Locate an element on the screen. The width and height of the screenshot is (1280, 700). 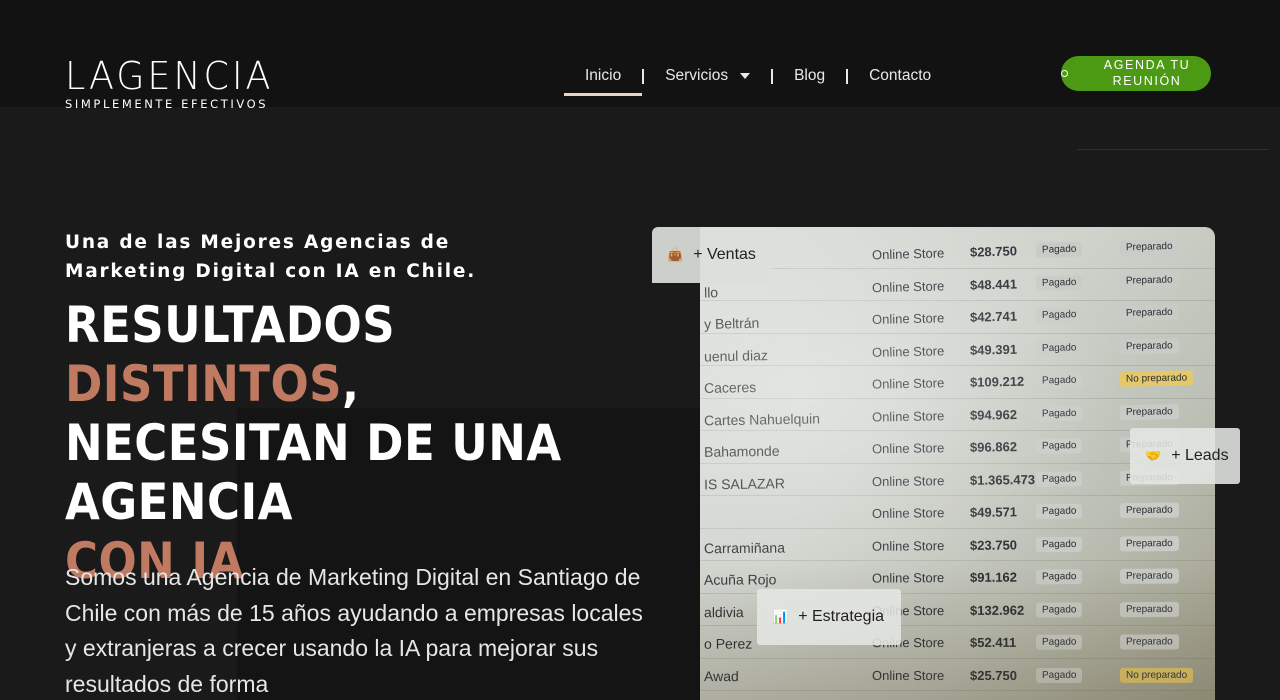
book-meeting-label: AGENDA TU REUNIÓN is located at coordinates (1147, 73).